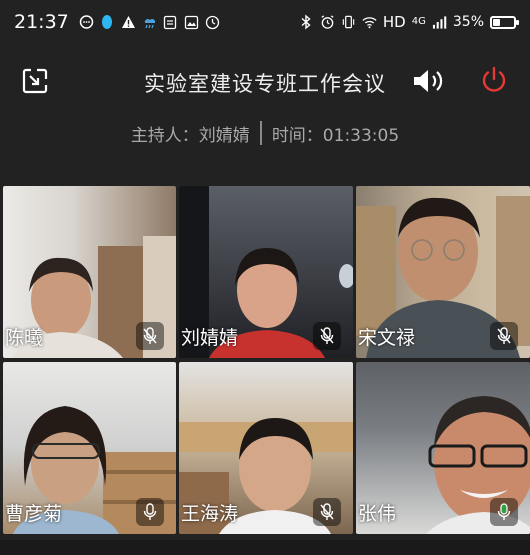 The height and width of the screenshot is (555, 530). What do you see at coordinates (265, 22) in the screenshot?
I see `status-bar: 21:37 HD 4G 35%` at bounding box center [265, 22].